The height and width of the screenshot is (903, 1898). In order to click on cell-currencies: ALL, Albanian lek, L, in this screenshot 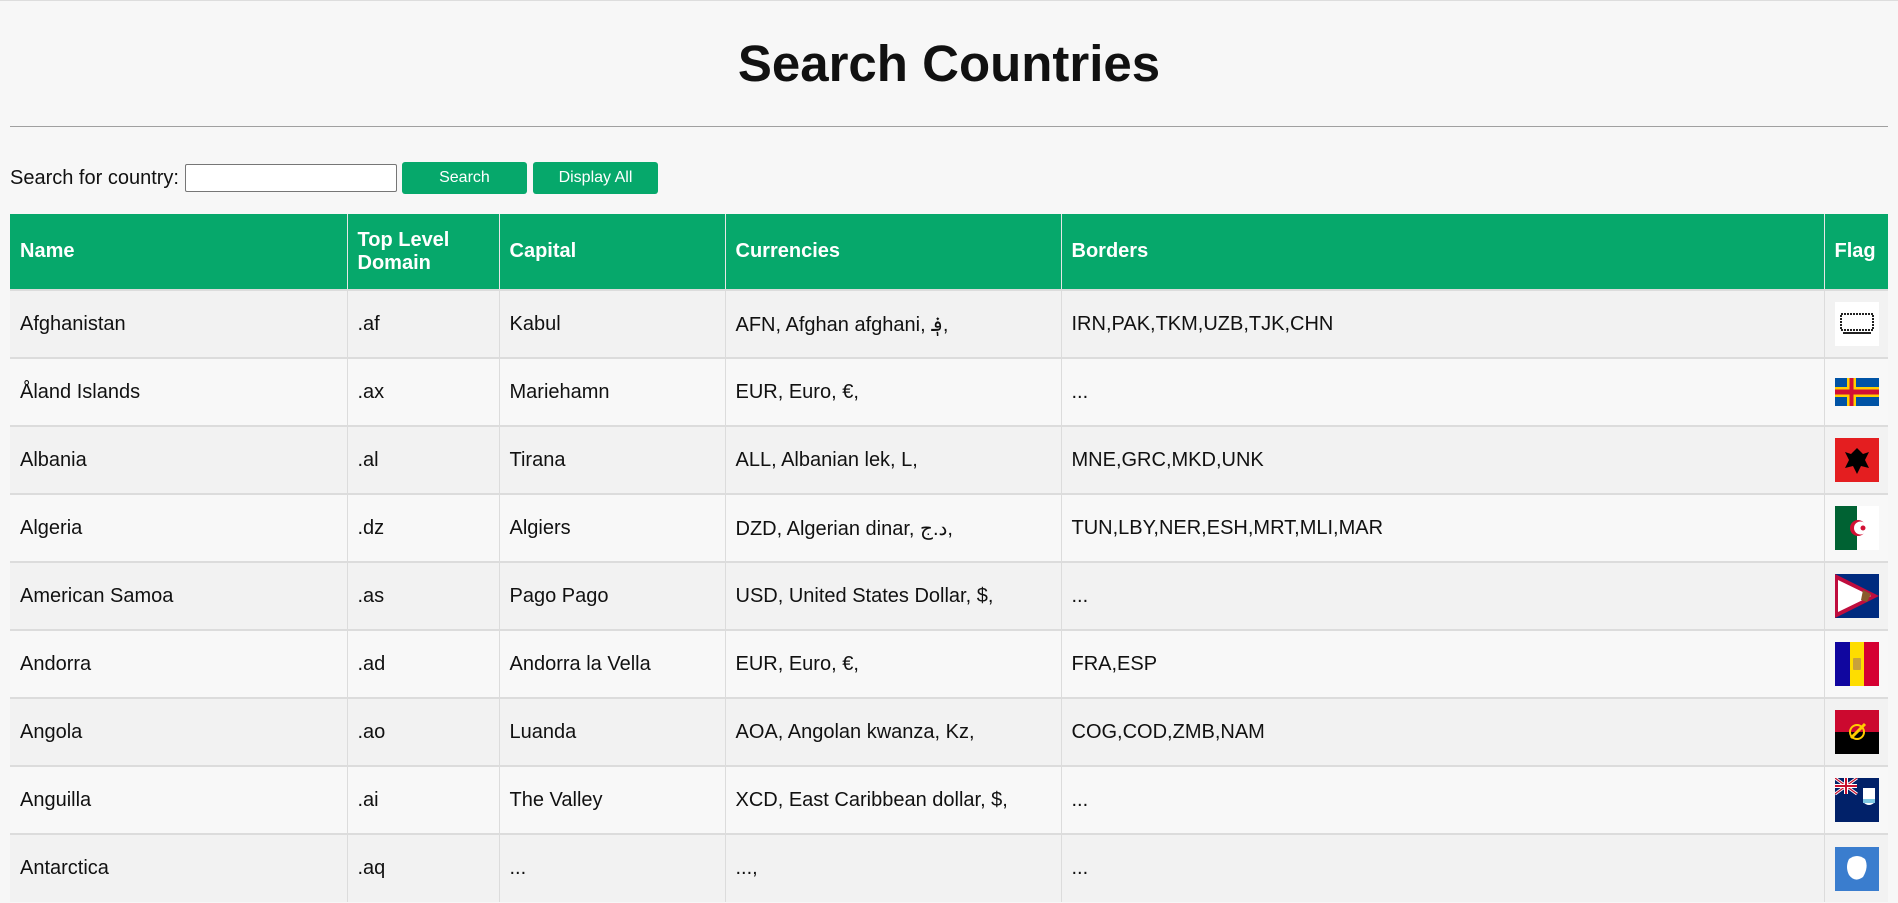, I will do `click(893, 459)`.